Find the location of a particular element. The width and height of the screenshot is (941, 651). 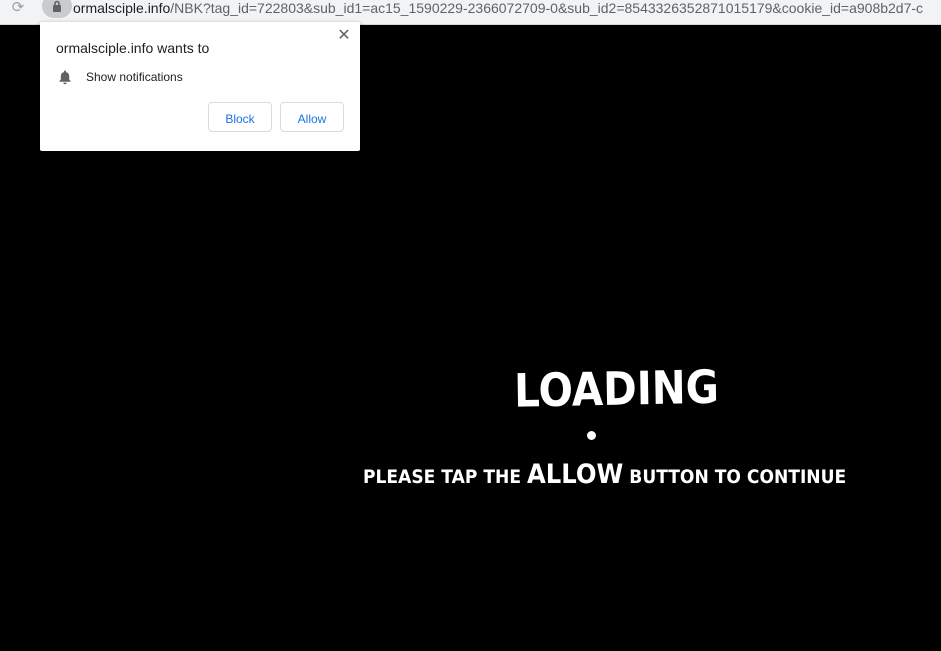

instruction-text-after: BUTTON TO CONTINUE is located at coordinates (735, 477).